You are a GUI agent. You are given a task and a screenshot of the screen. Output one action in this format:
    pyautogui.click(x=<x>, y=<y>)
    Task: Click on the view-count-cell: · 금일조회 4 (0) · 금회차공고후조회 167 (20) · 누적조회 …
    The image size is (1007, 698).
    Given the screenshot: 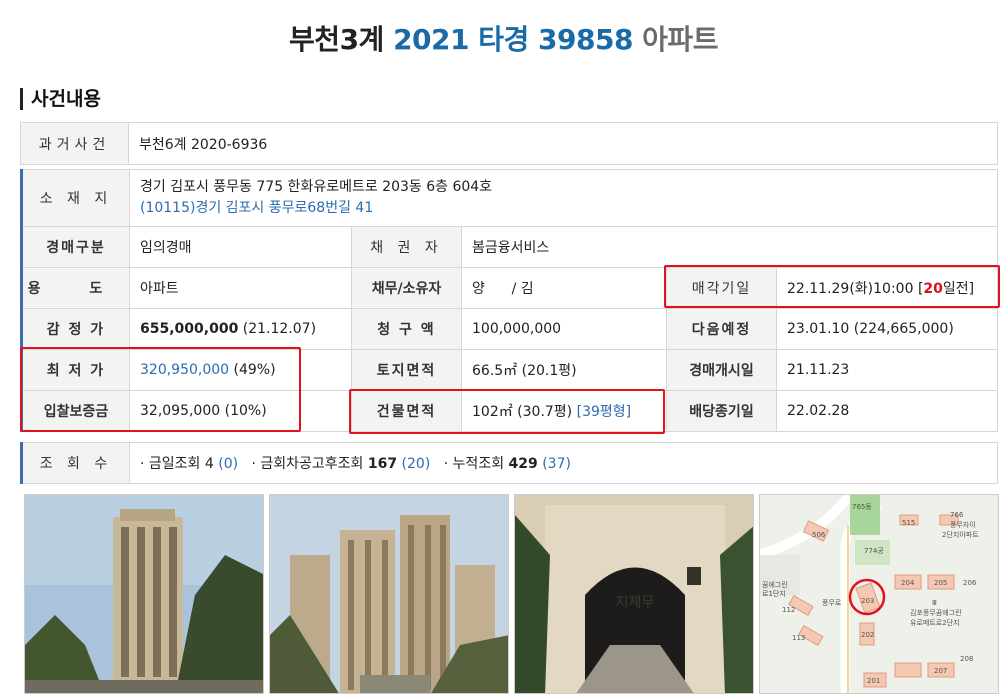 What is the action you would take?
    pyautogui.click(x=563, y=463)
    